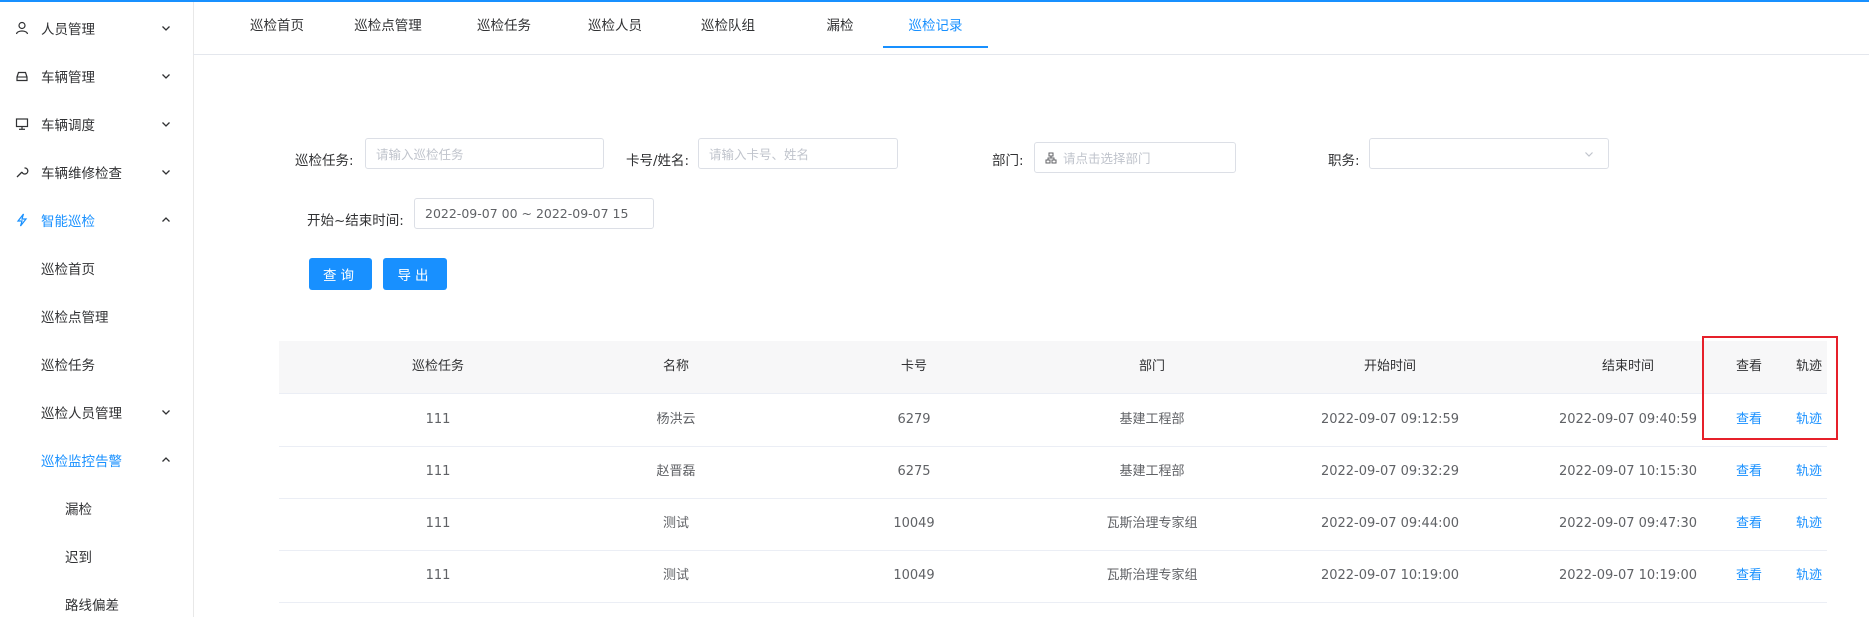 Image resolution: width=1869 pixels, height=628 pixels. What do you see at coordinates (437, 366) in the screenshot?
I see `header-task: 巡检任务` at bounding box center [437, 366].